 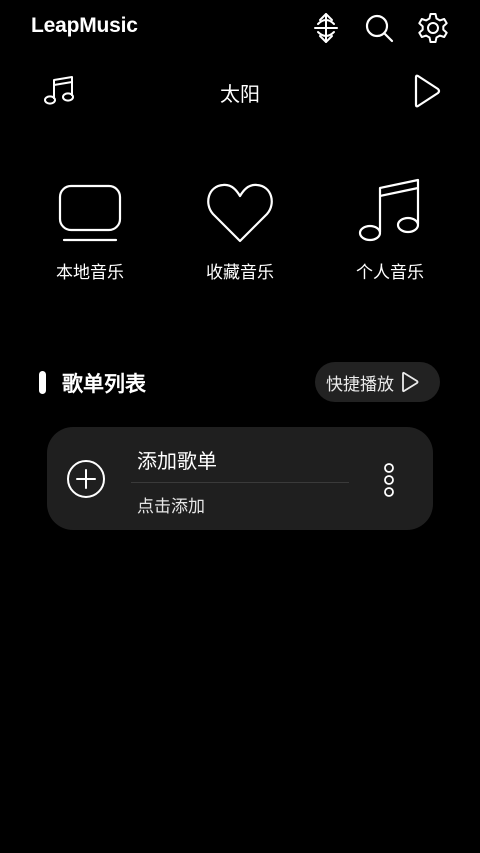 What do you see at coordinates (240, 273) in the screenshot?
I see `category-label: 收藏音乐` at bounding box center [240, 273].